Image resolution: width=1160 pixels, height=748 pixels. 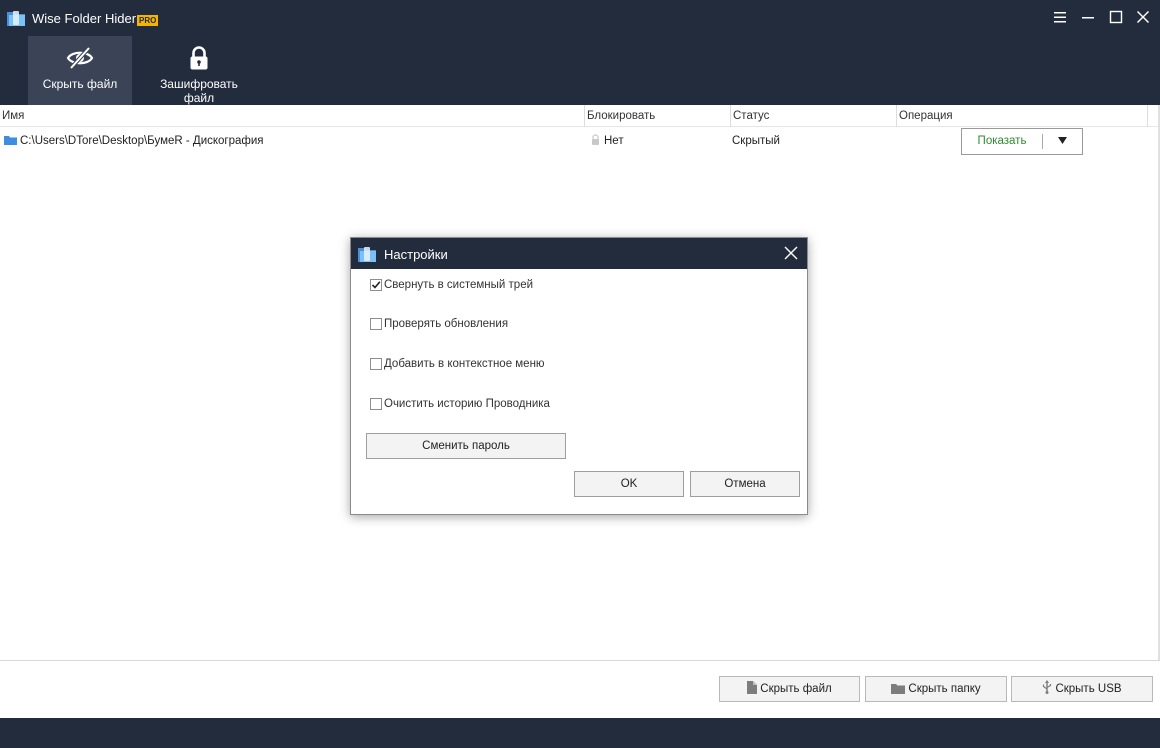 I want to click on bottom-hide-file-label: Скрыть файл, so click(x=796, y=689).